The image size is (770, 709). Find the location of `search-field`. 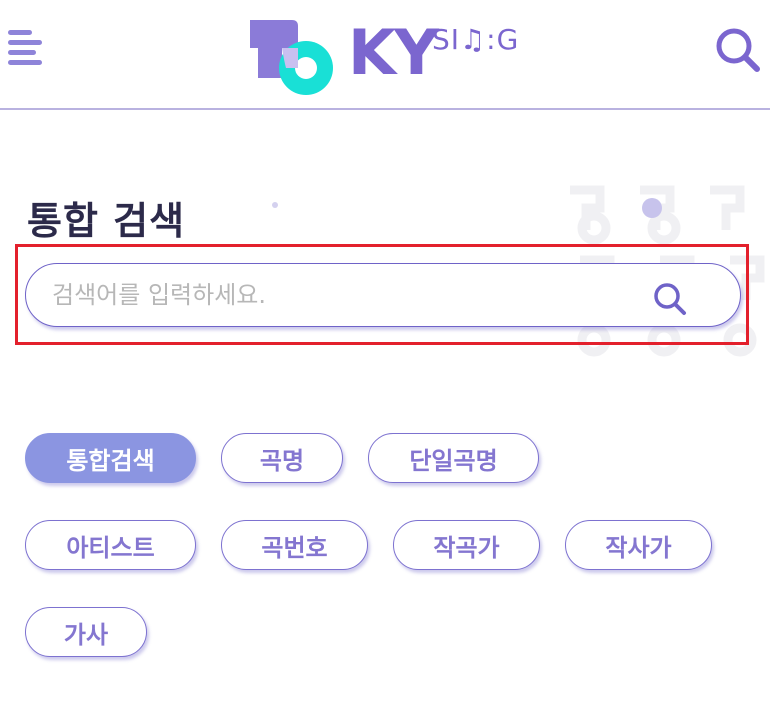

search-field is located at coordinates (383, 295).